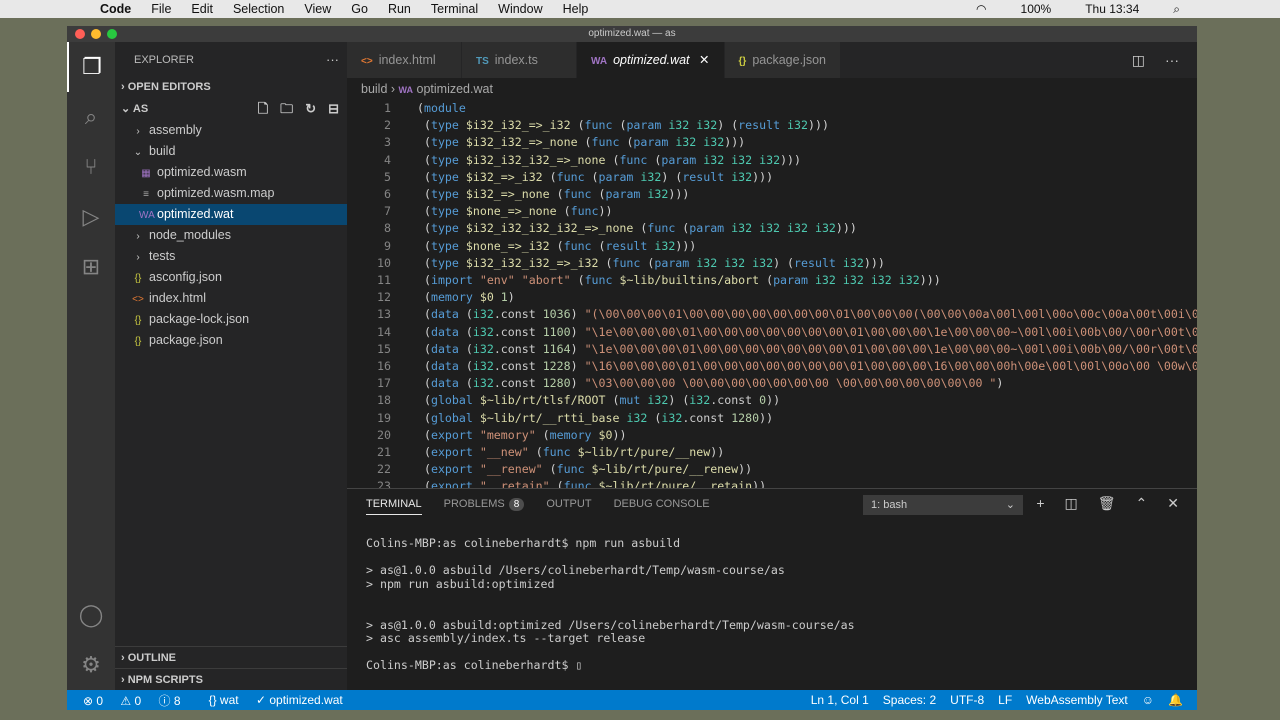 The image size is (1280, 720). Describe the element at coordinates (231, 679) in the screenshot. I see `npm-scripts-section: › NPM SCRIPTS` at that location.